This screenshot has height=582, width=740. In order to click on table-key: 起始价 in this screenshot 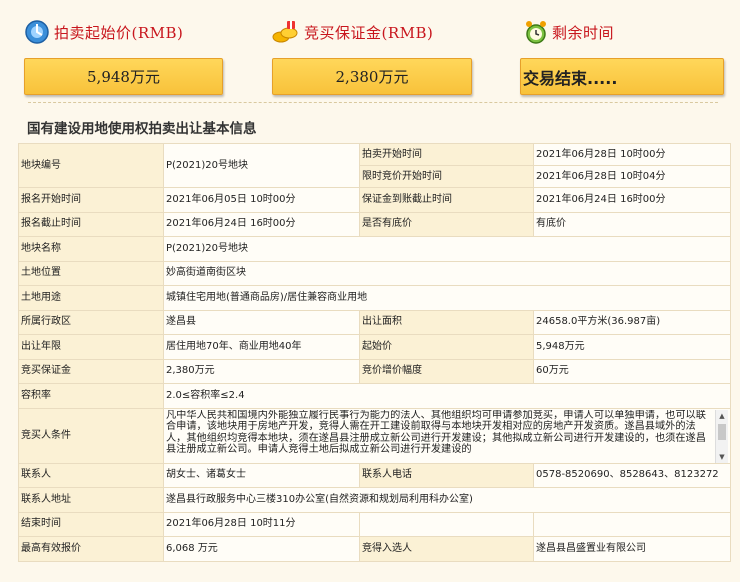, I will do `click(446, 347)`.